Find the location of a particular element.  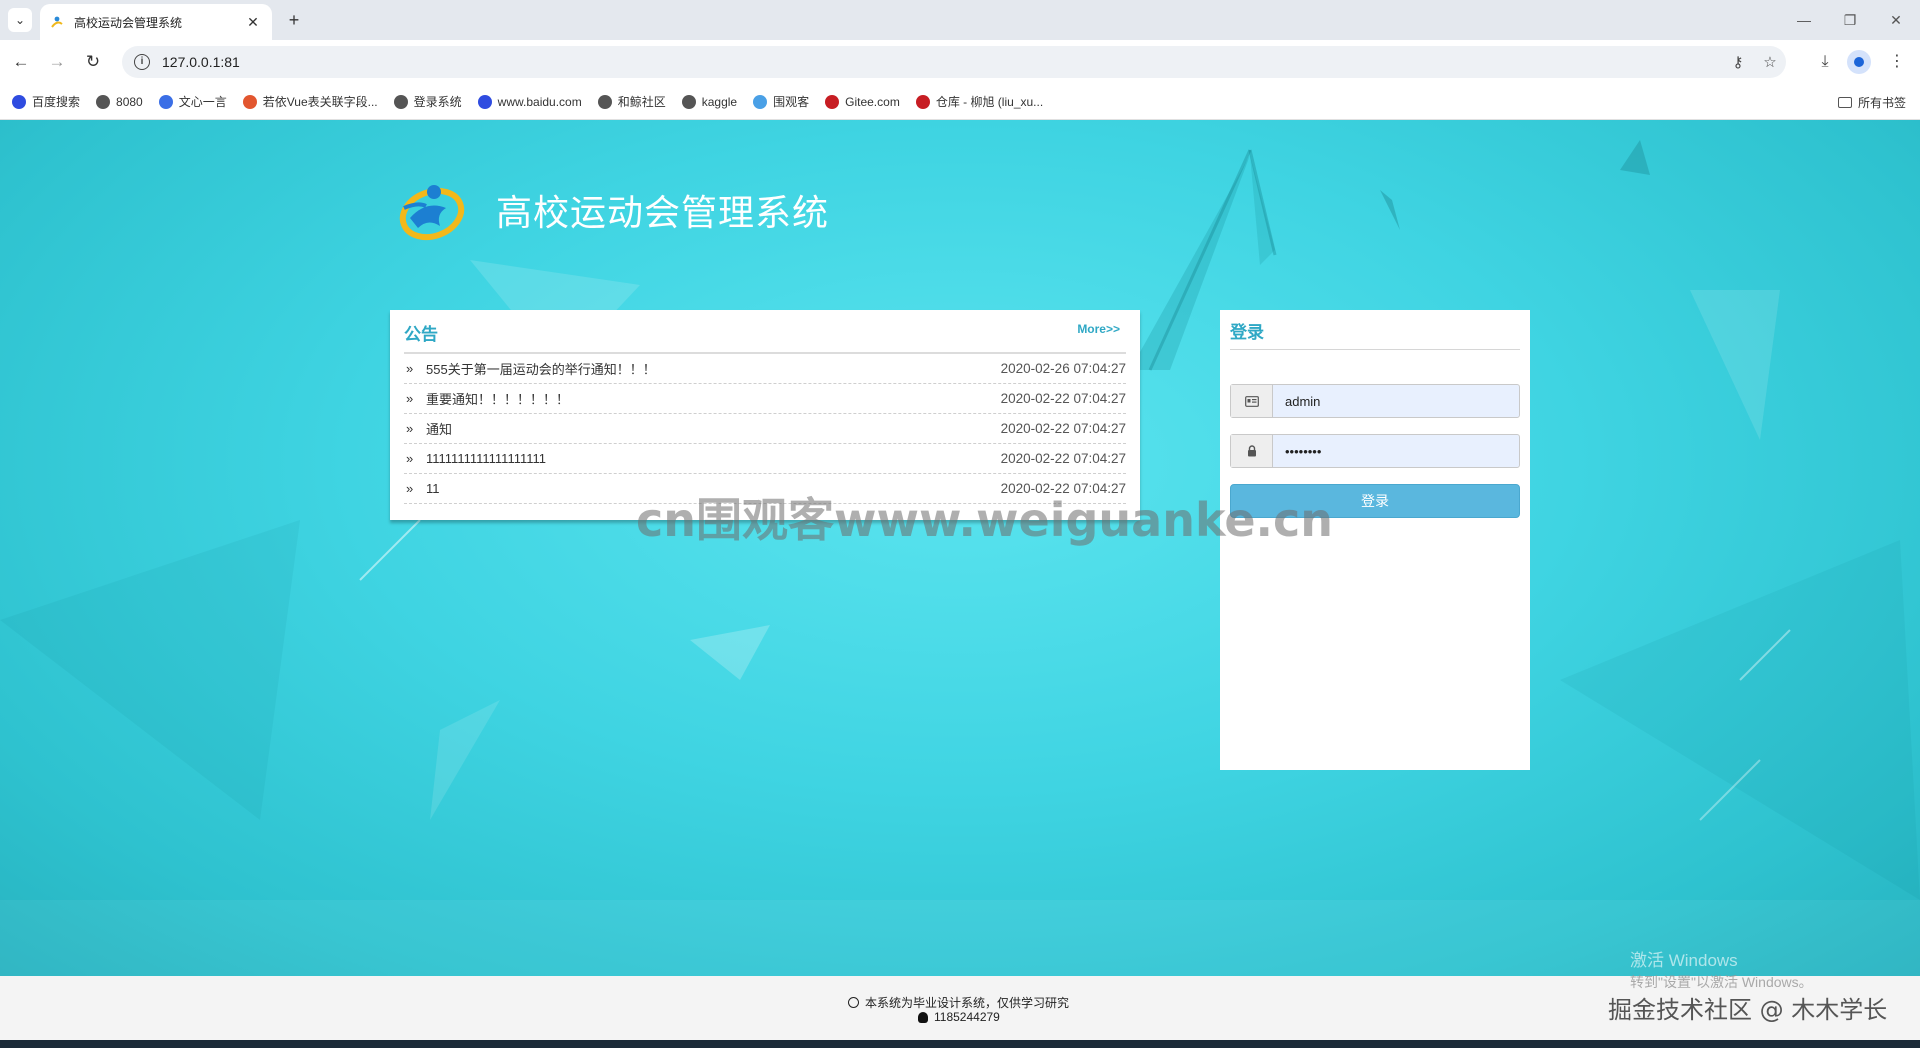

download-icon: ⤓ is located at coordinates (1825, 62).